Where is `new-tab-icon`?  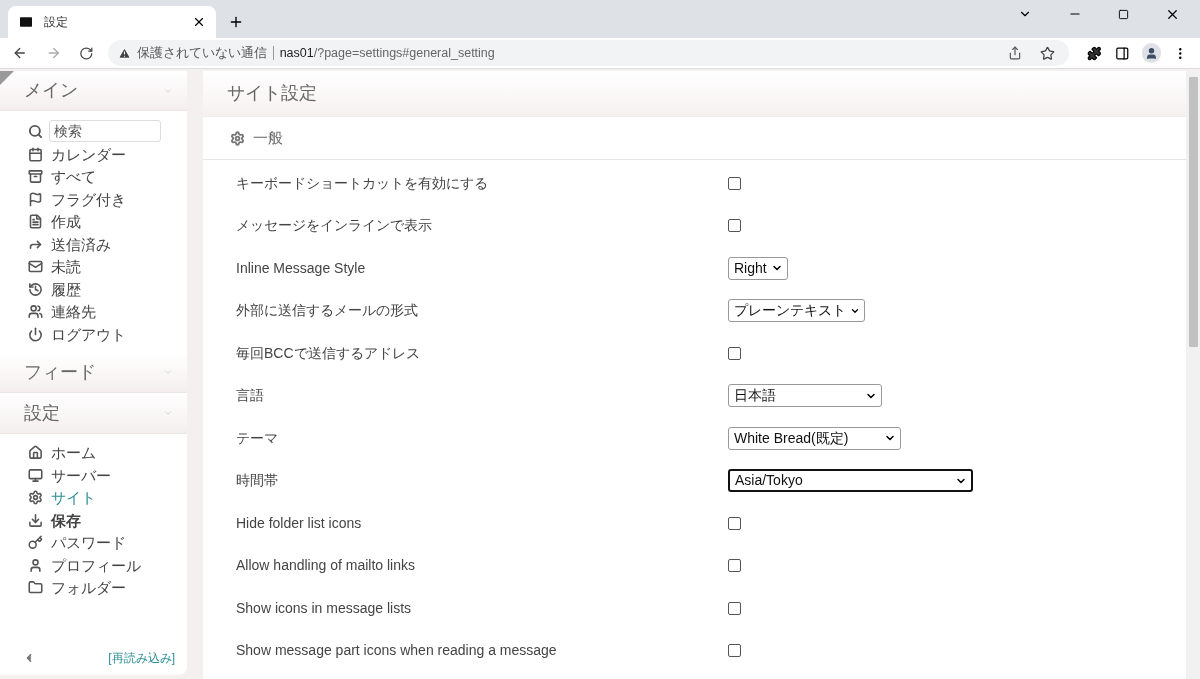 new-tab-icon is located at coordinates (236, 22).